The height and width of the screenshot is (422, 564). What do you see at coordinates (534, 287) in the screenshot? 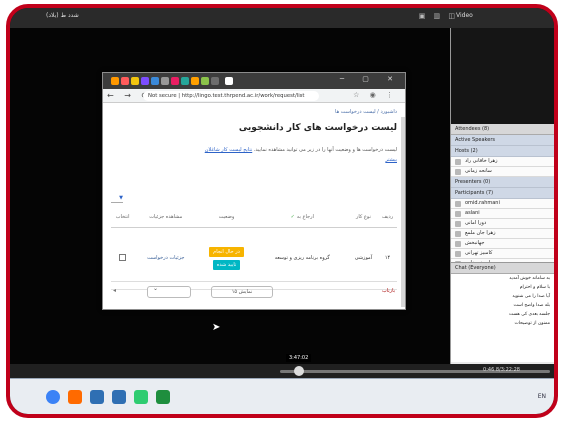
I see `chat-line: با سلام و احترام` at bounding box center [534, 287].